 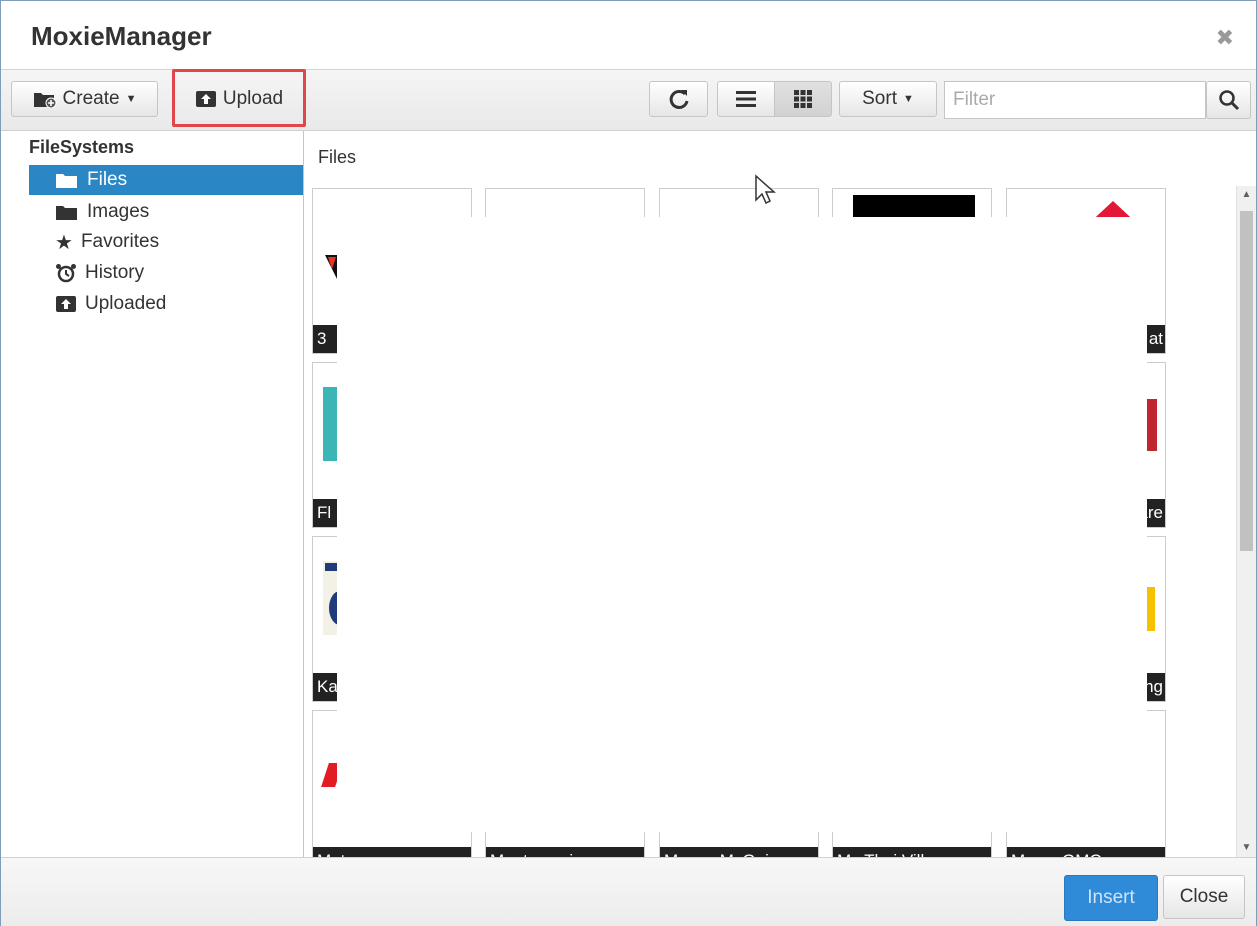 I want to click on create-label: Create, so click(x=91, y=98).